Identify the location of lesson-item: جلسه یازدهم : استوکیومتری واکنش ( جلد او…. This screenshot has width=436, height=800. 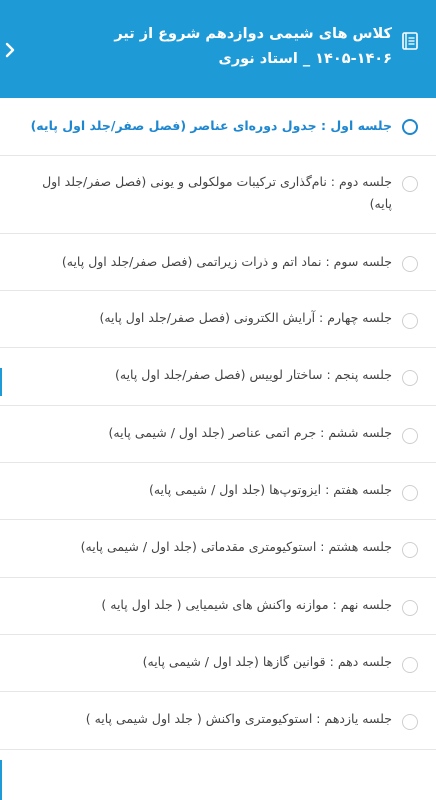
(218, 721).